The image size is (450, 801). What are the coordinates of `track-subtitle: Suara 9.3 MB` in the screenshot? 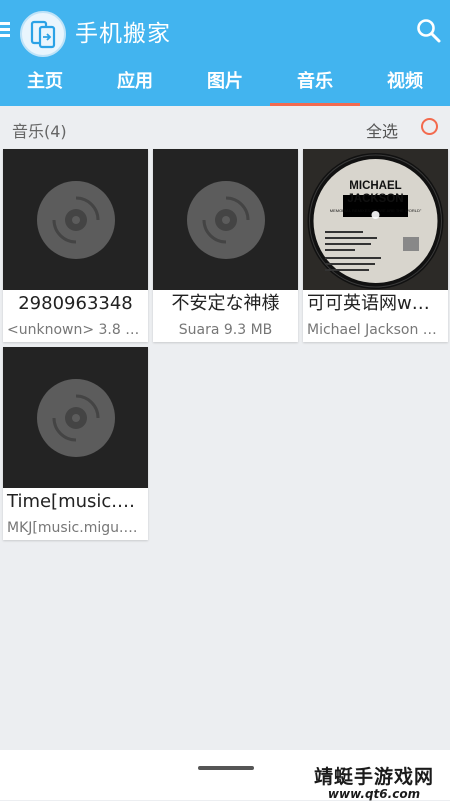 It's located at (225, 330).